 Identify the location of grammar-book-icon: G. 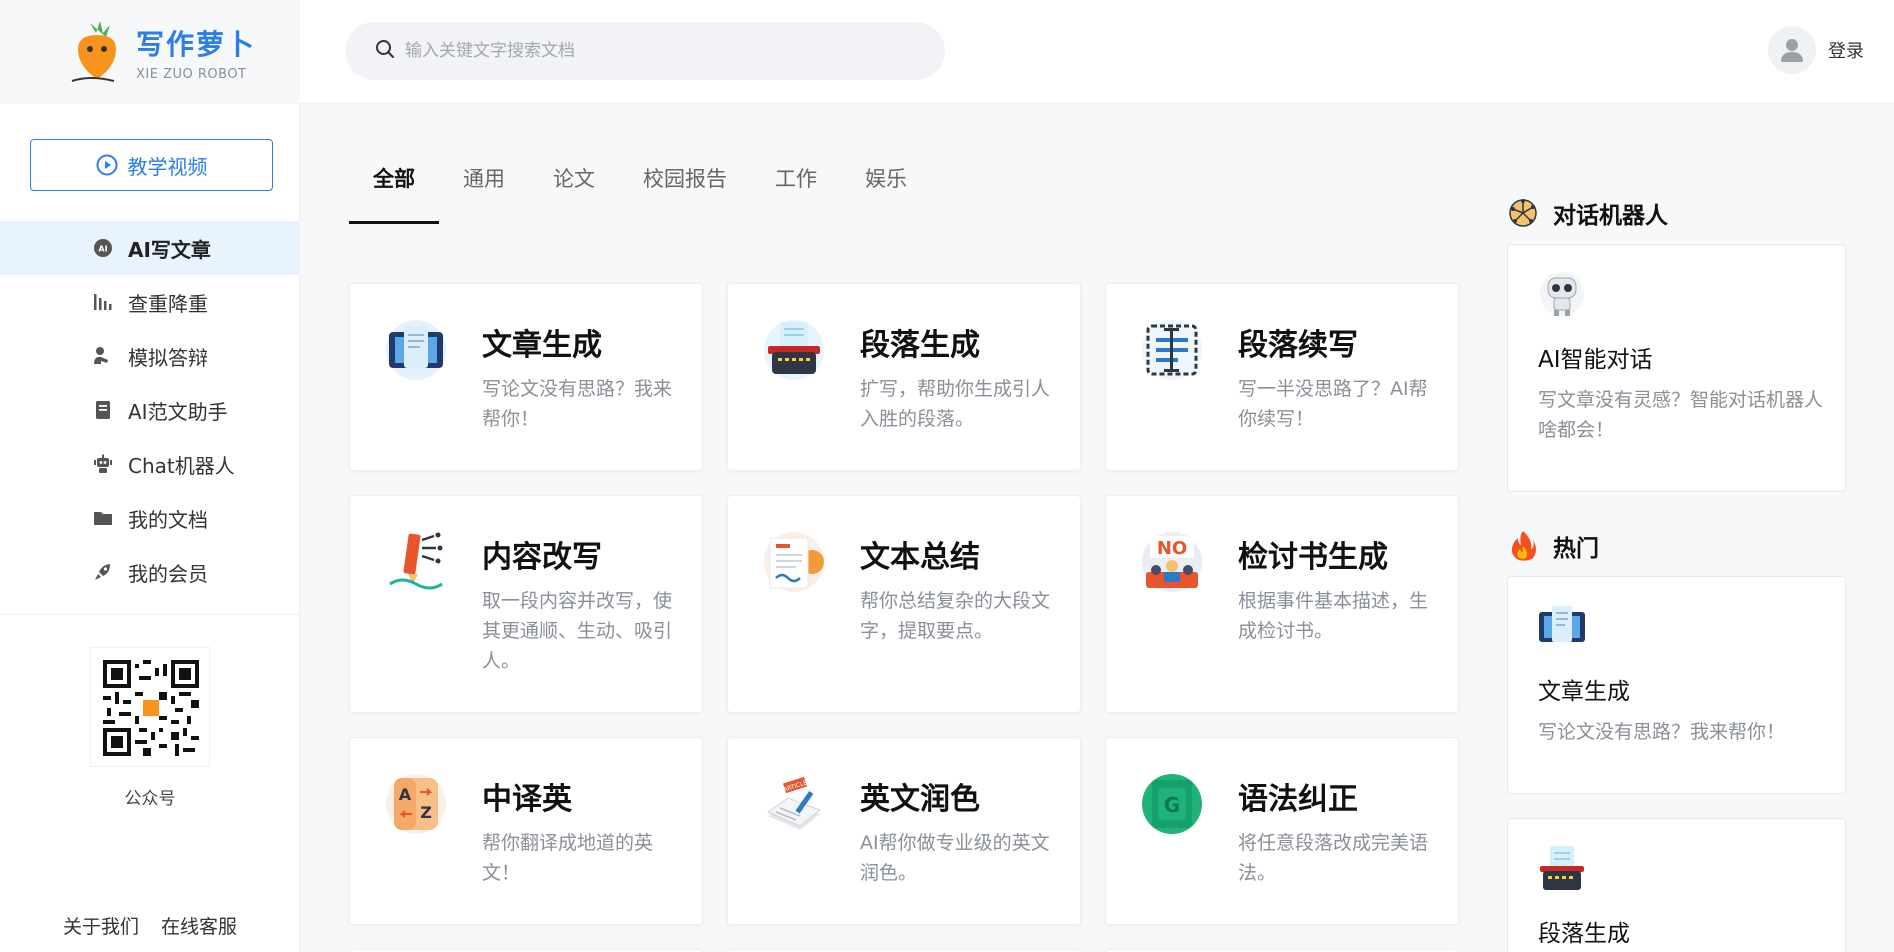
(1172, 804).